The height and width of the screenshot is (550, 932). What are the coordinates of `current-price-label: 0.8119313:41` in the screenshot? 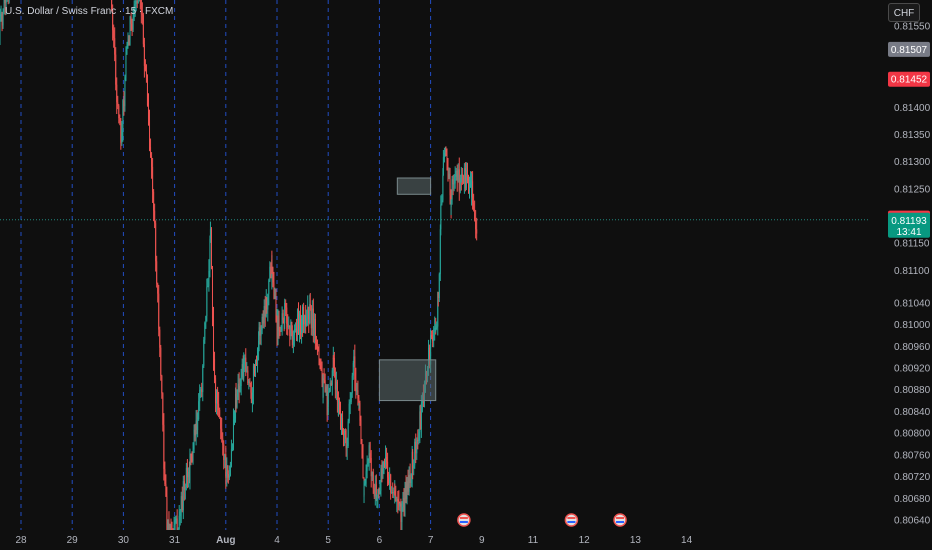 It's located at (909, 225).